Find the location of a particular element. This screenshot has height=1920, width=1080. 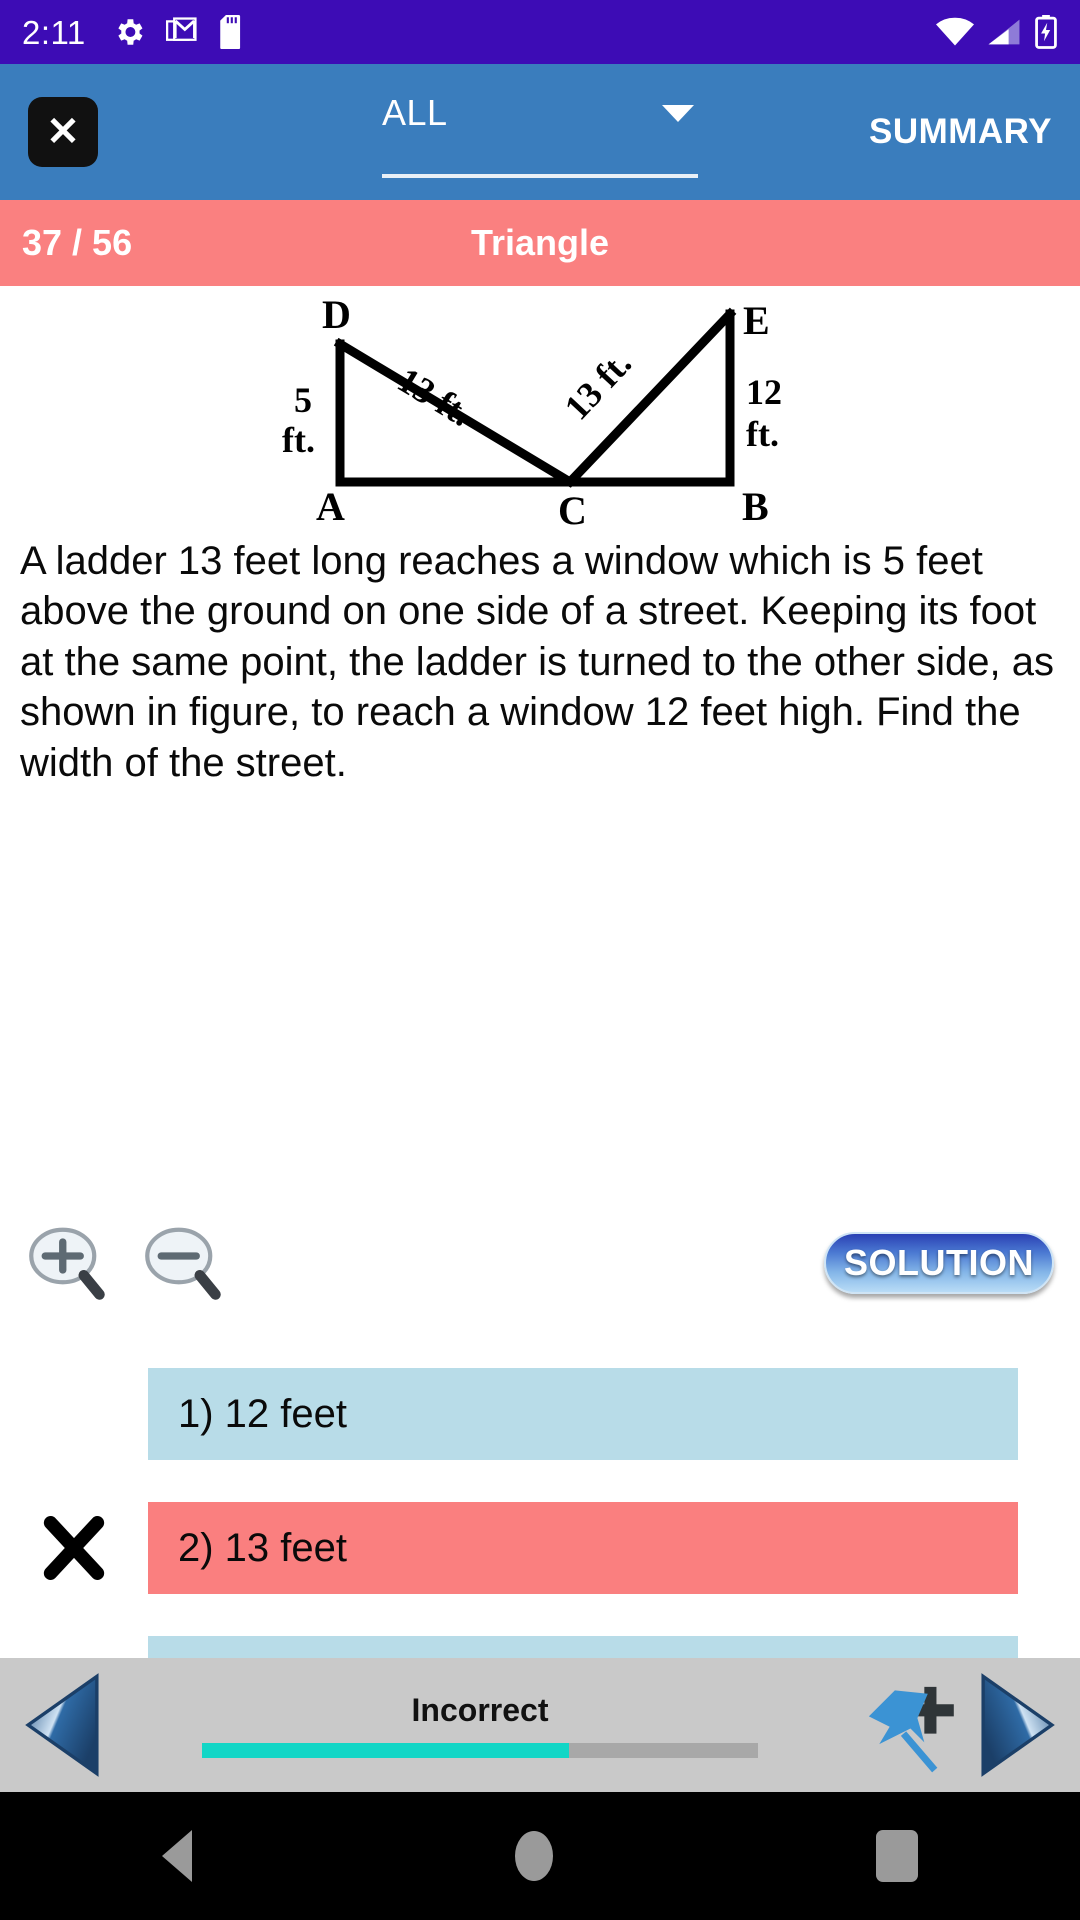

status-notification-icons is located at coordinates (180, 32).